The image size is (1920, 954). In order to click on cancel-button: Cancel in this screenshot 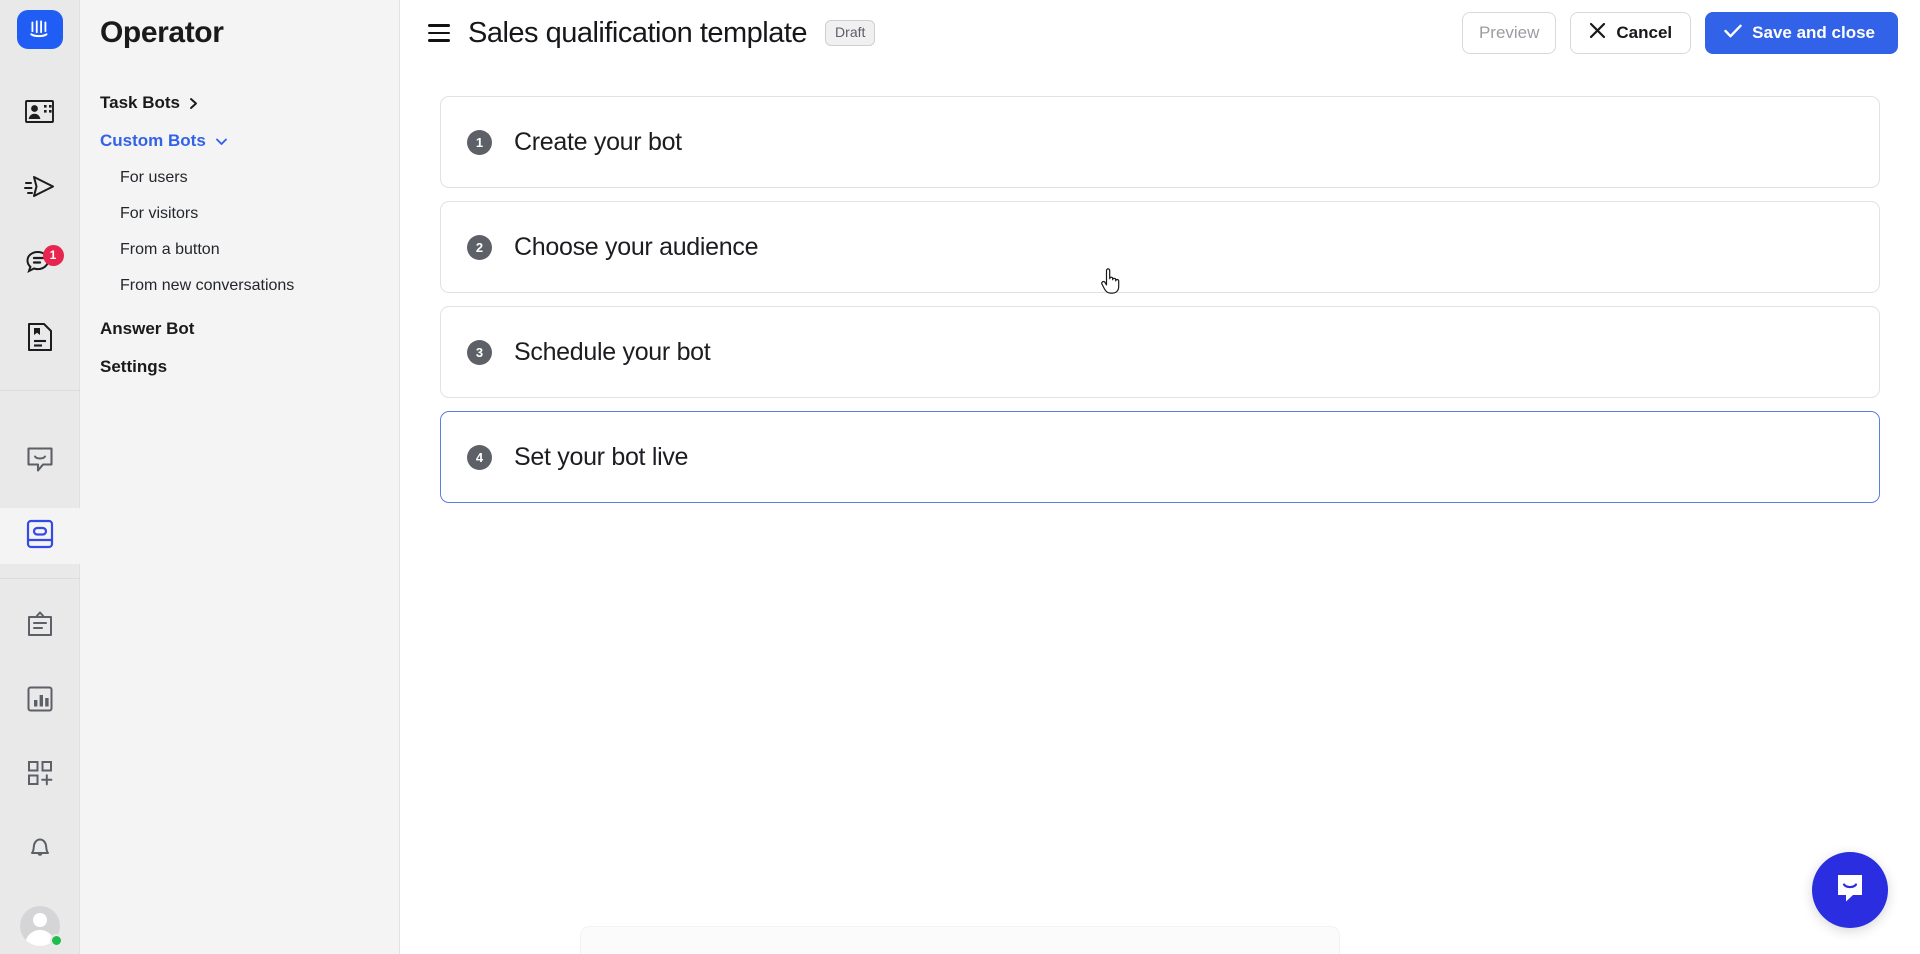, I will do `click(1631, 33)`.